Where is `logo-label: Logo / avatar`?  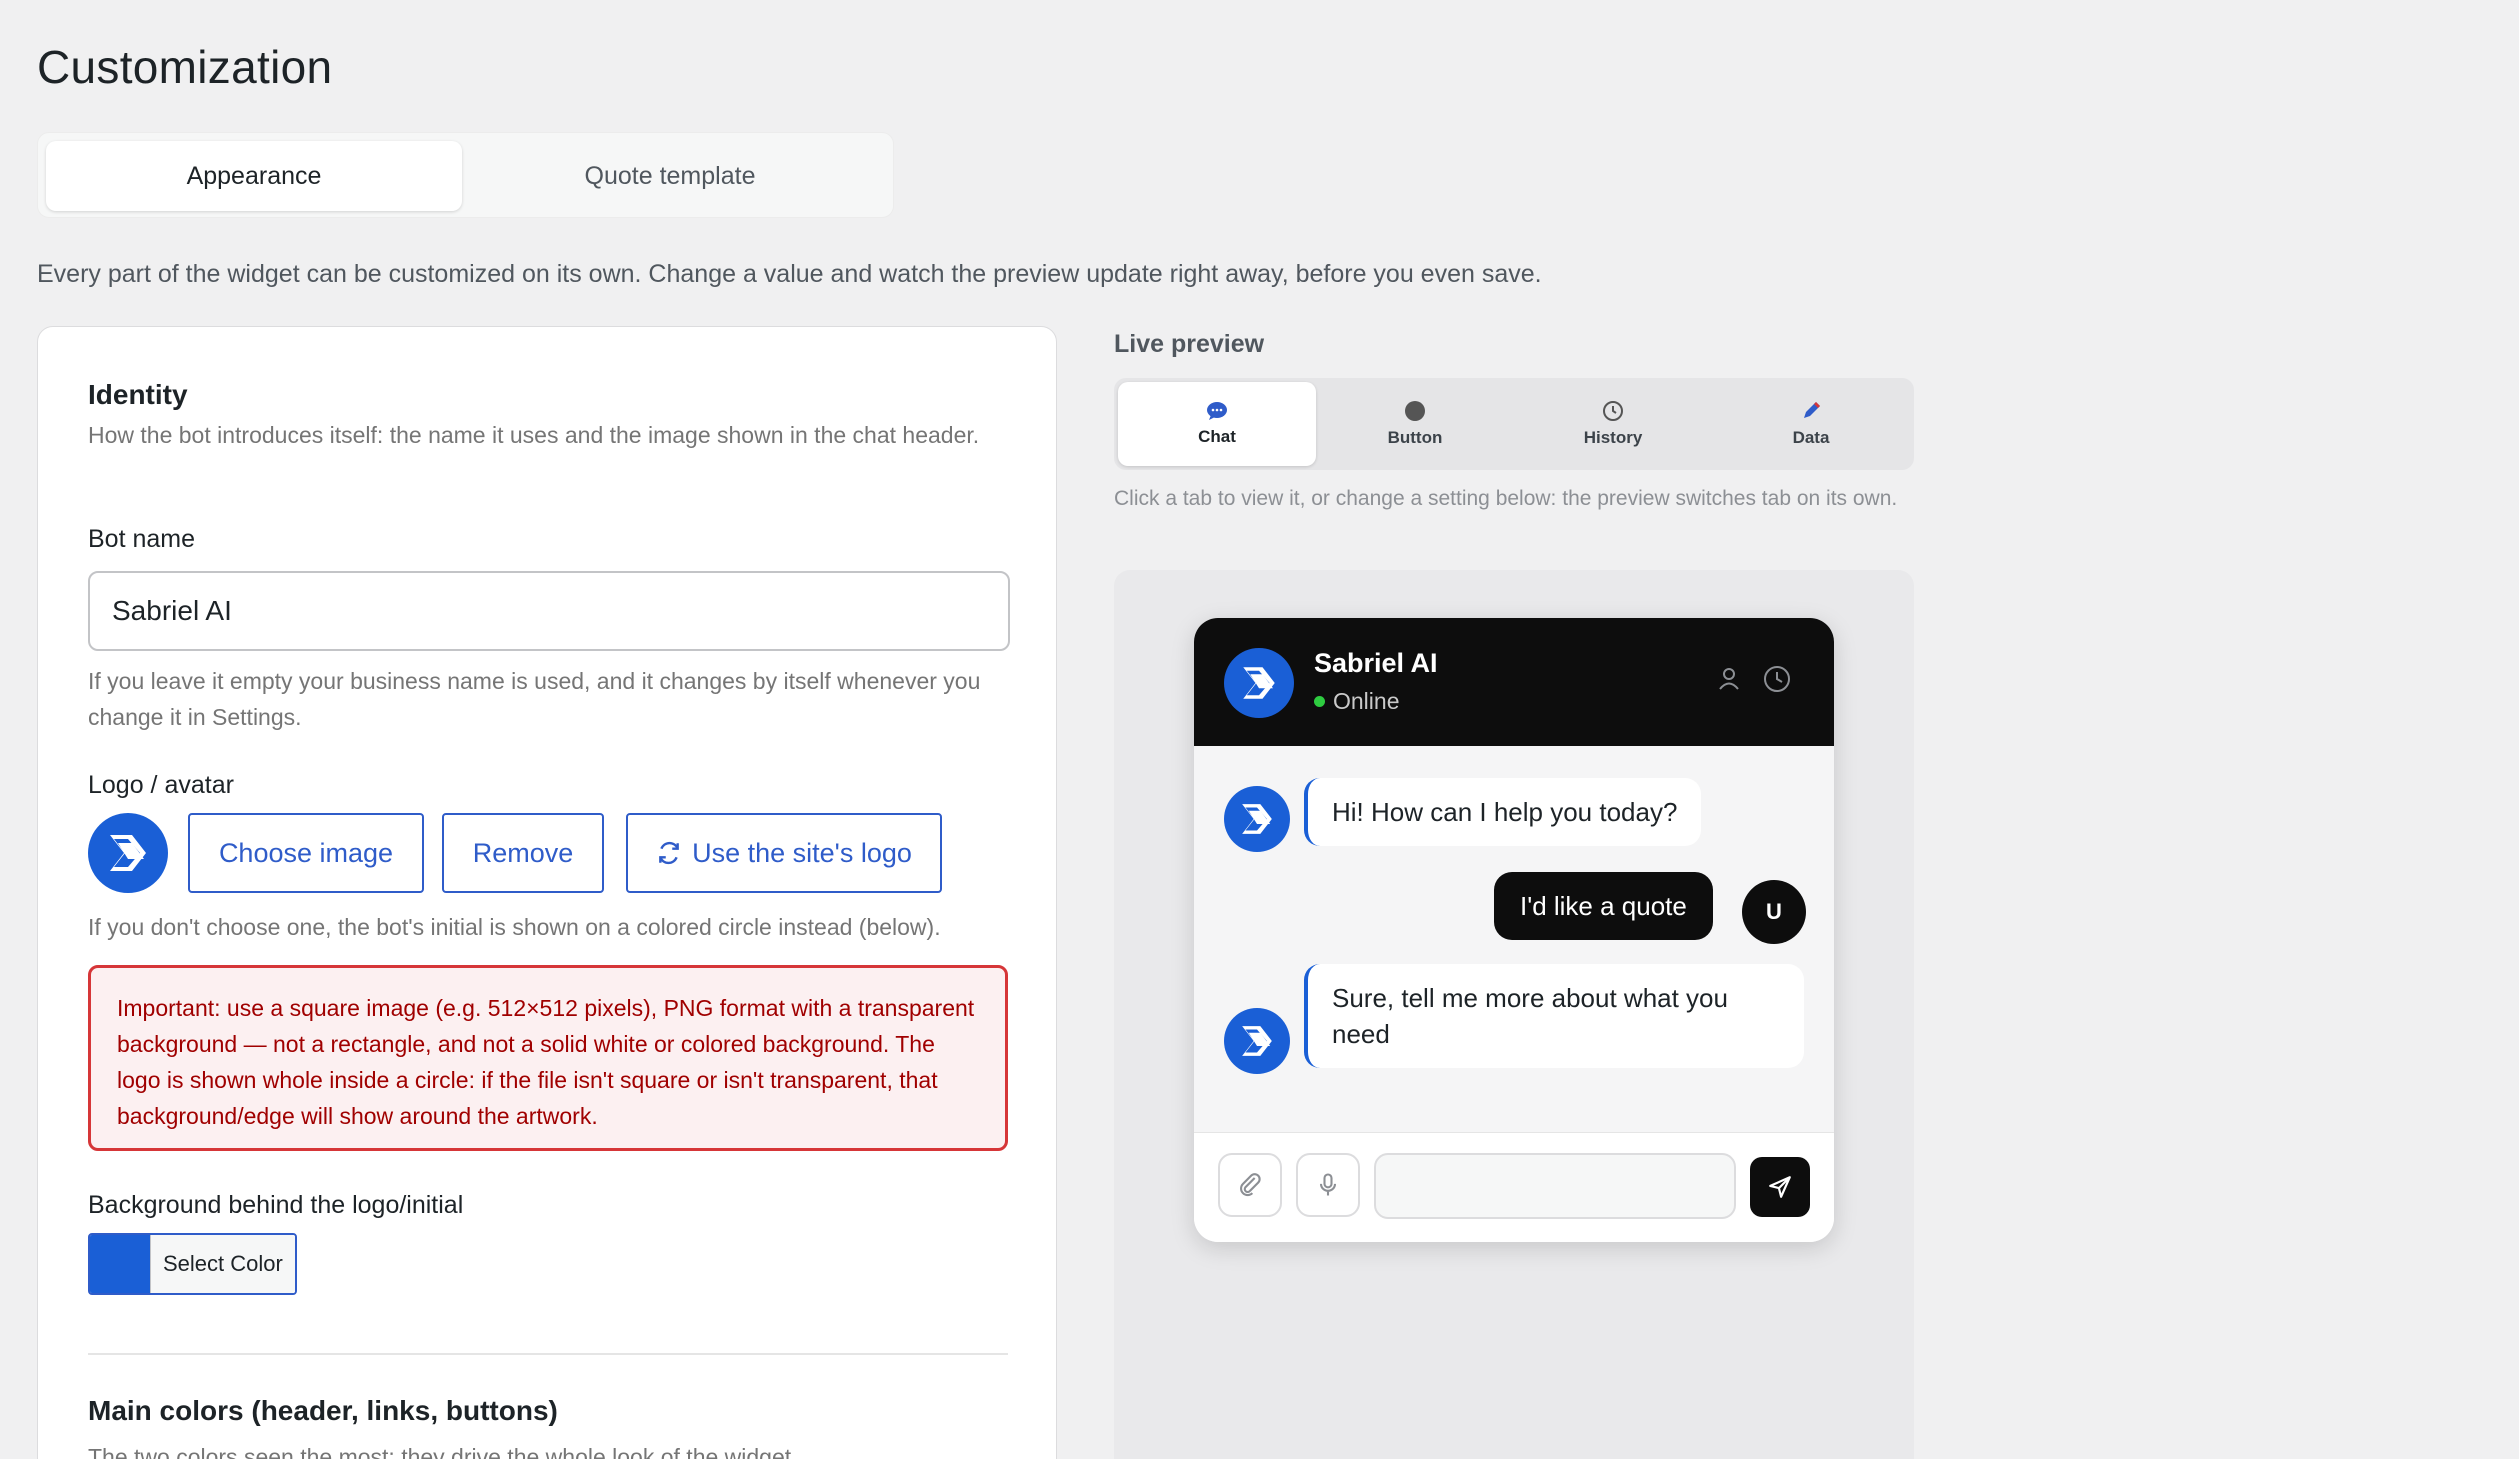
logo-label: Logo / avatar is located at coordinates (161, 785).